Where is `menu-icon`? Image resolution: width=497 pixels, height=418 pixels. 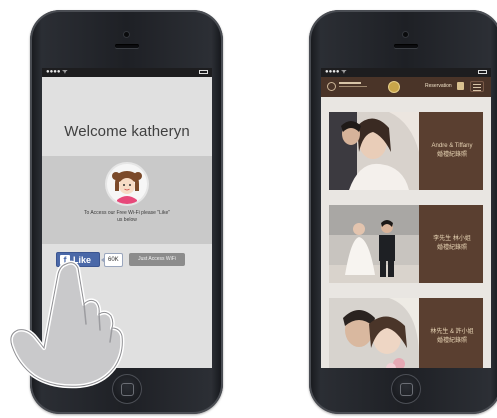 menu-icon is located at coordinates (477, 86).